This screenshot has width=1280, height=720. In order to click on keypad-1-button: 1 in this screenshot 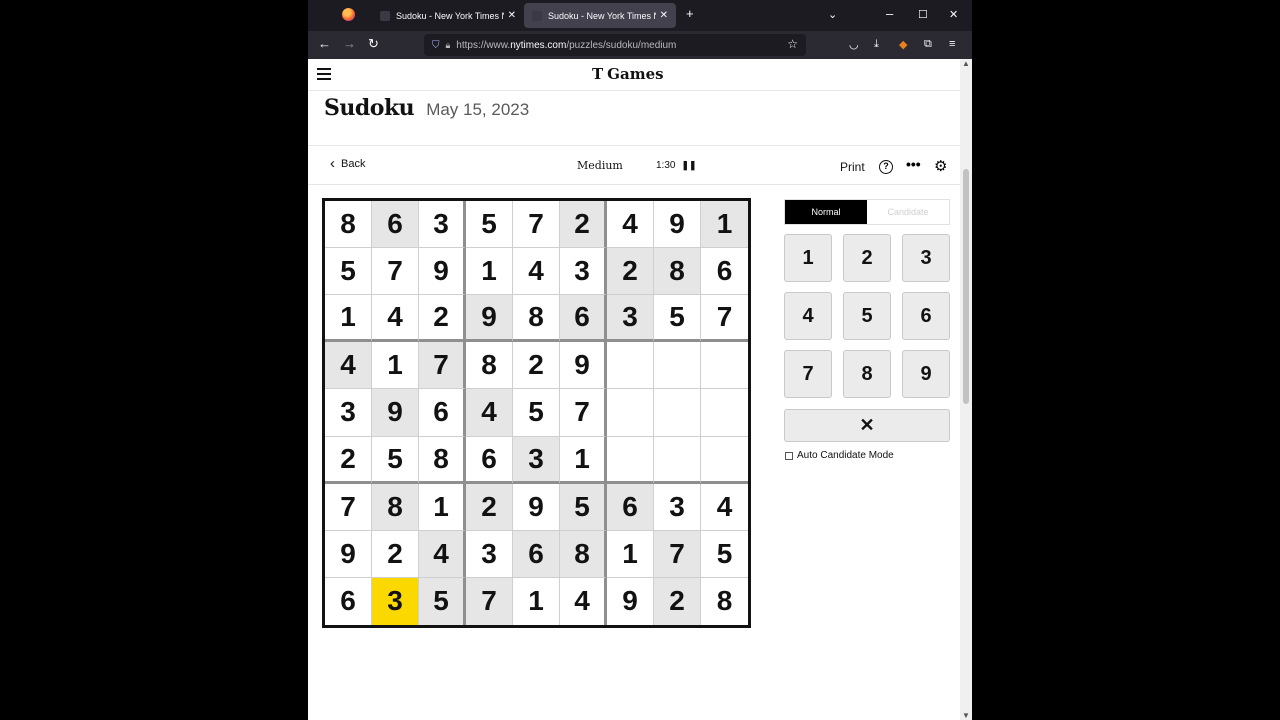, I will do `click(808, 258)`.